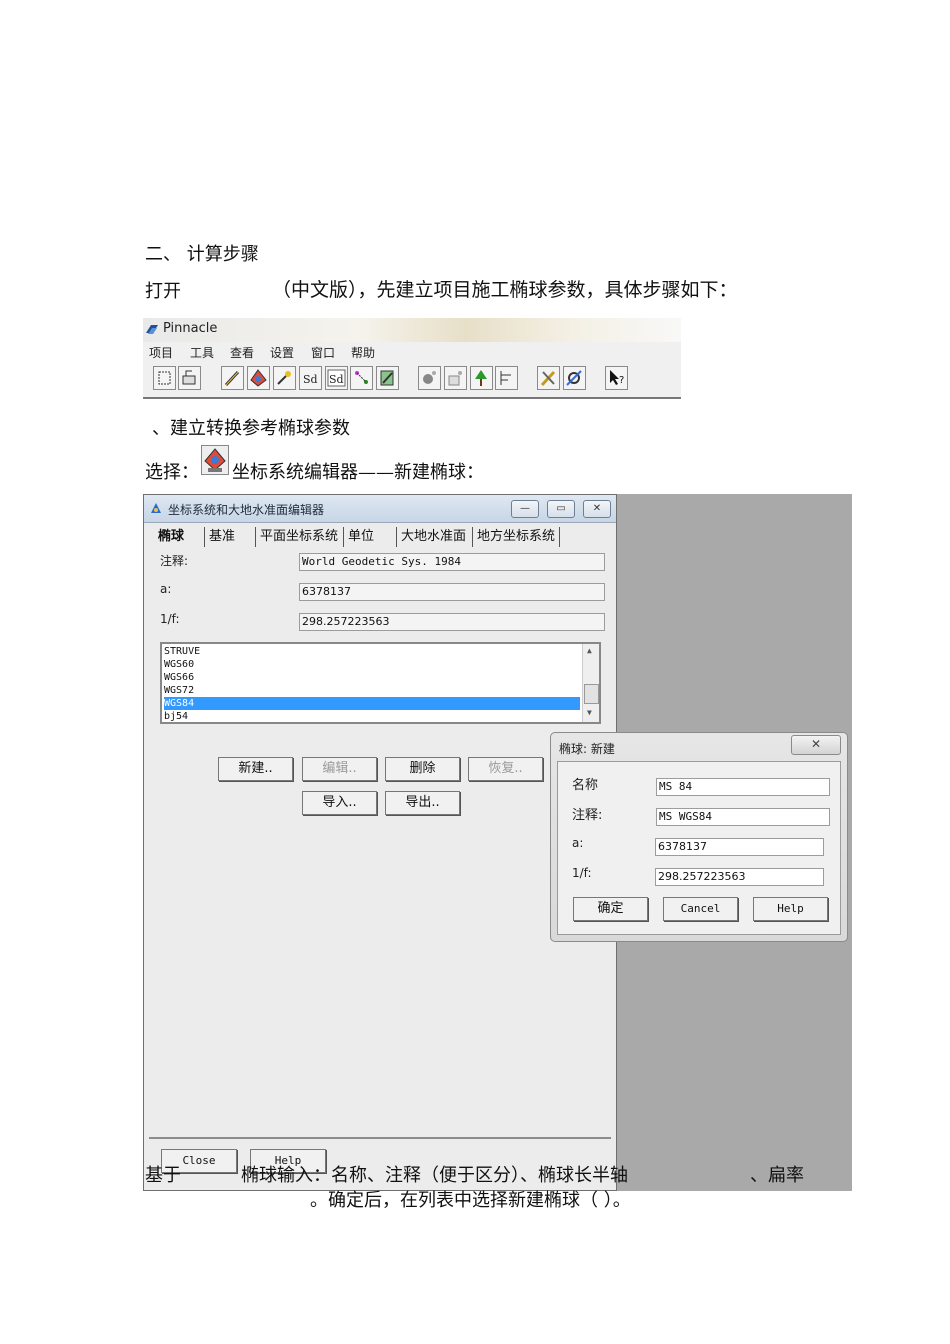  What do you see at coordinates (372, 690) in the screenshot?
I see `list-item: WGS72` at bounding box center [372, 690].